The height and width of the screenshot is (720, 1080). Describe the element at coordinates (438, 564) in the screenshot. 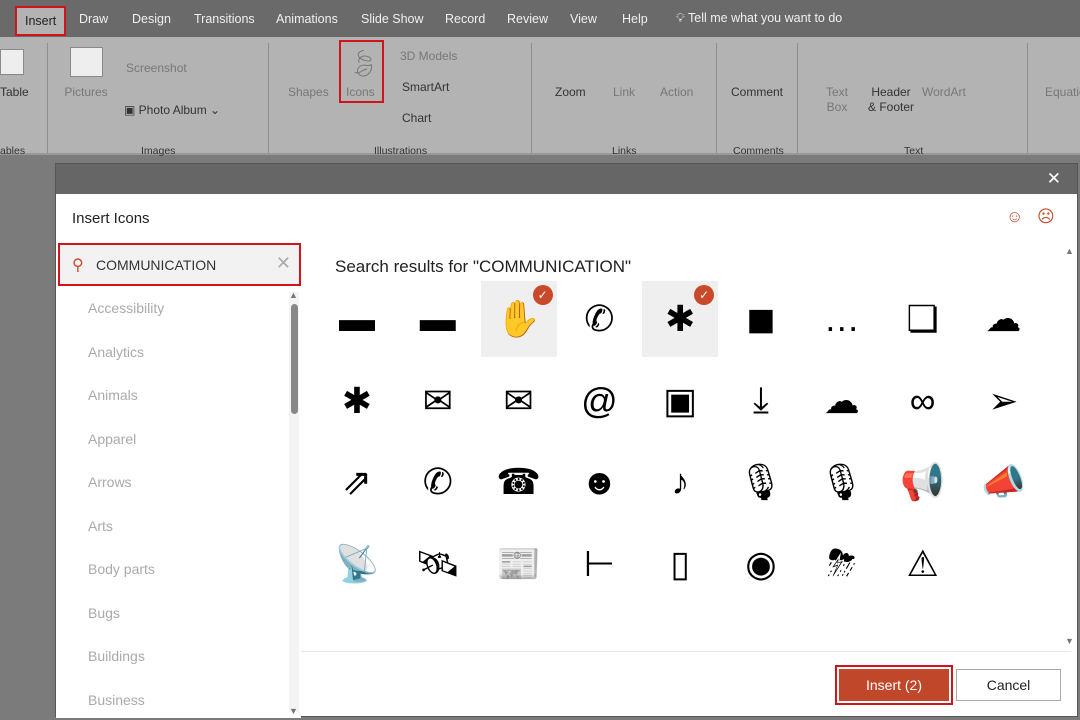

I see `icon-result-satellite: 🛰` at that location.